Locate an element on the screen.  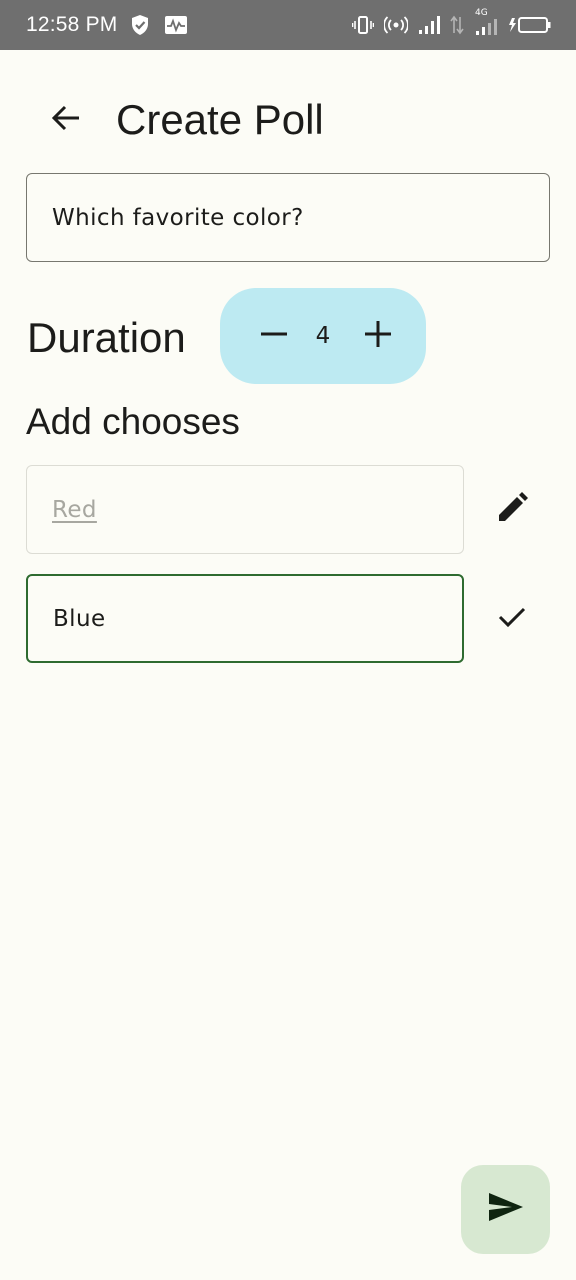
increase-duration-button is located at coordinates (378, 336).